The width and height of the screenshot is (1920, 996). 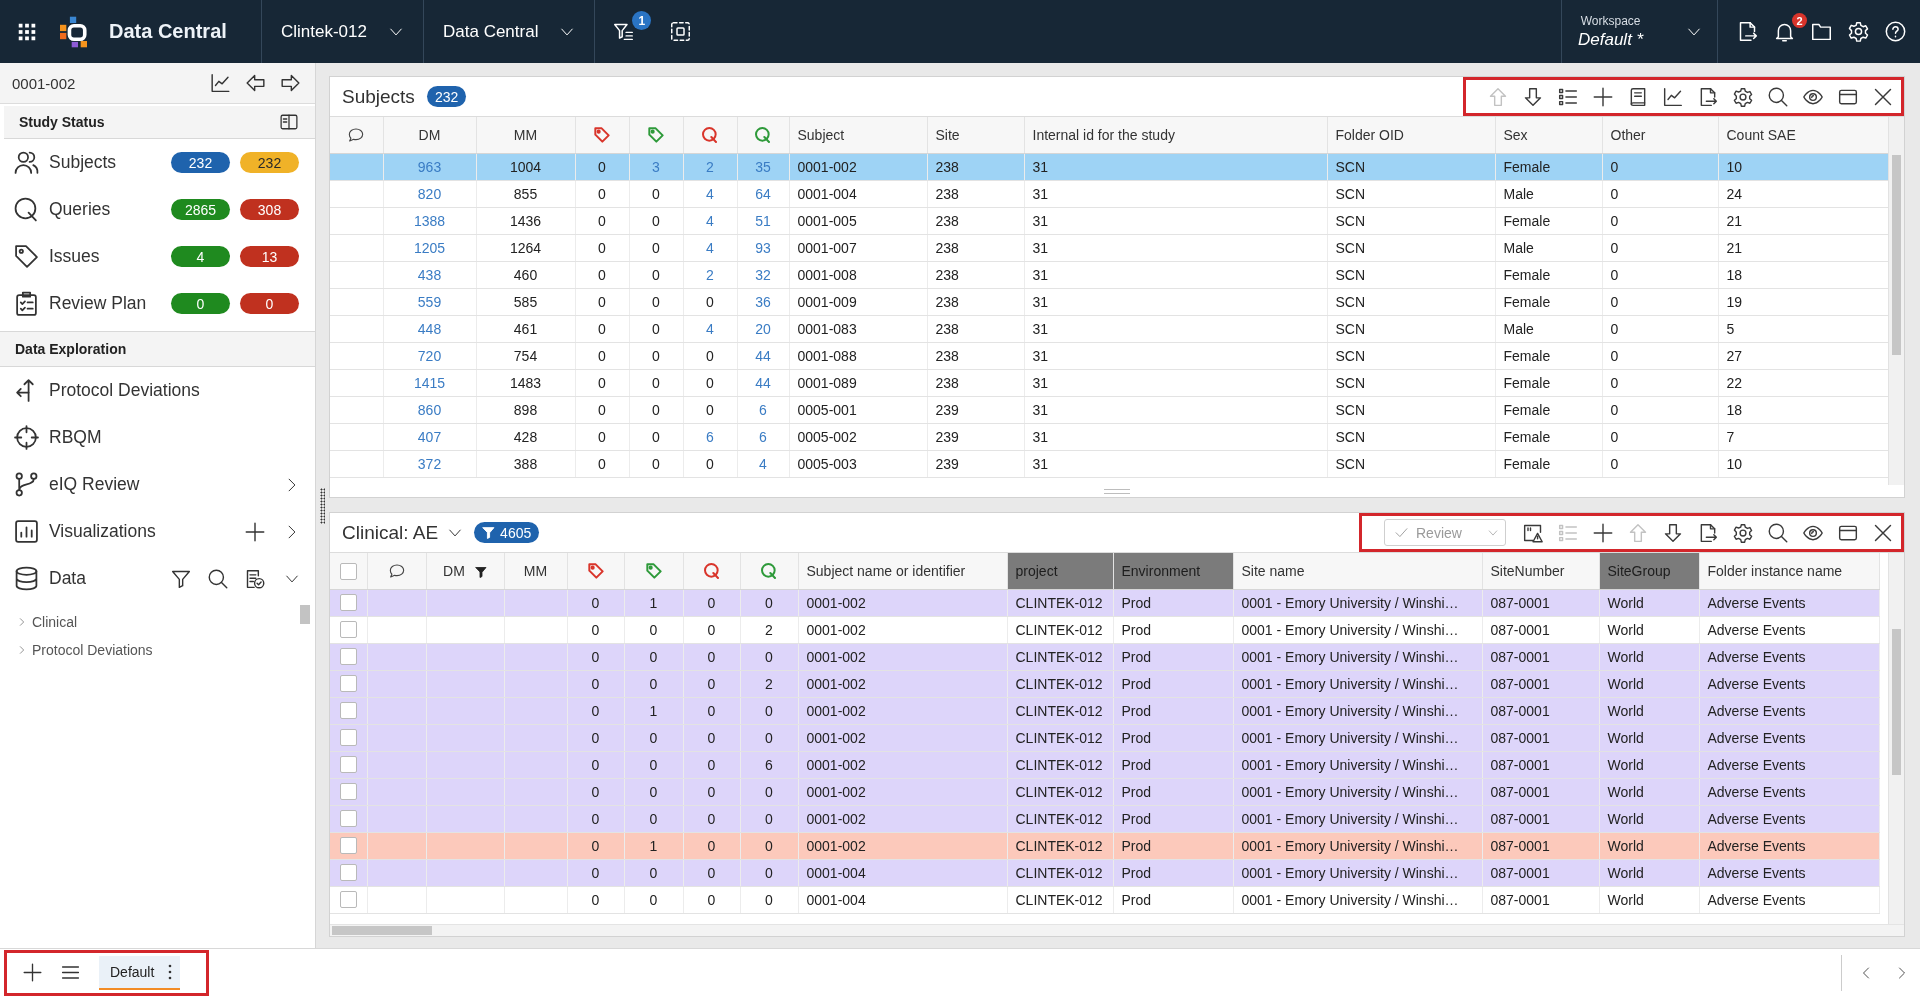 I want to click on cell-link: 51, so click(x=763, y=220).